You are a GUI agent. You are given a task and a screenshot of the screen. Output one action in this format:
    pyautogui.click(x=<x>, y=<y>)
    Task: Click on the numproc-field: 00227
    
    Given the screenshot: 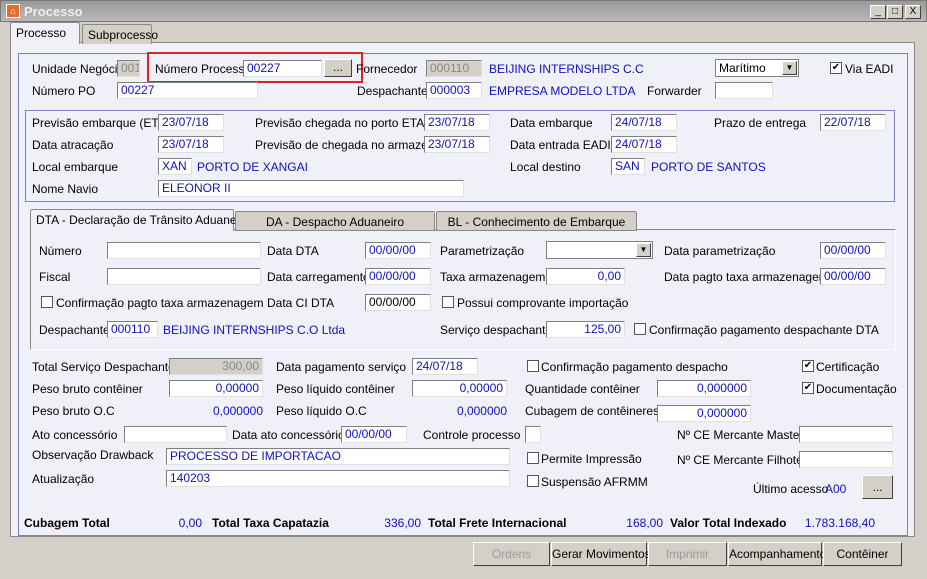 What is the action you would take?
    pyautogui.click(x=282, y=68)
    